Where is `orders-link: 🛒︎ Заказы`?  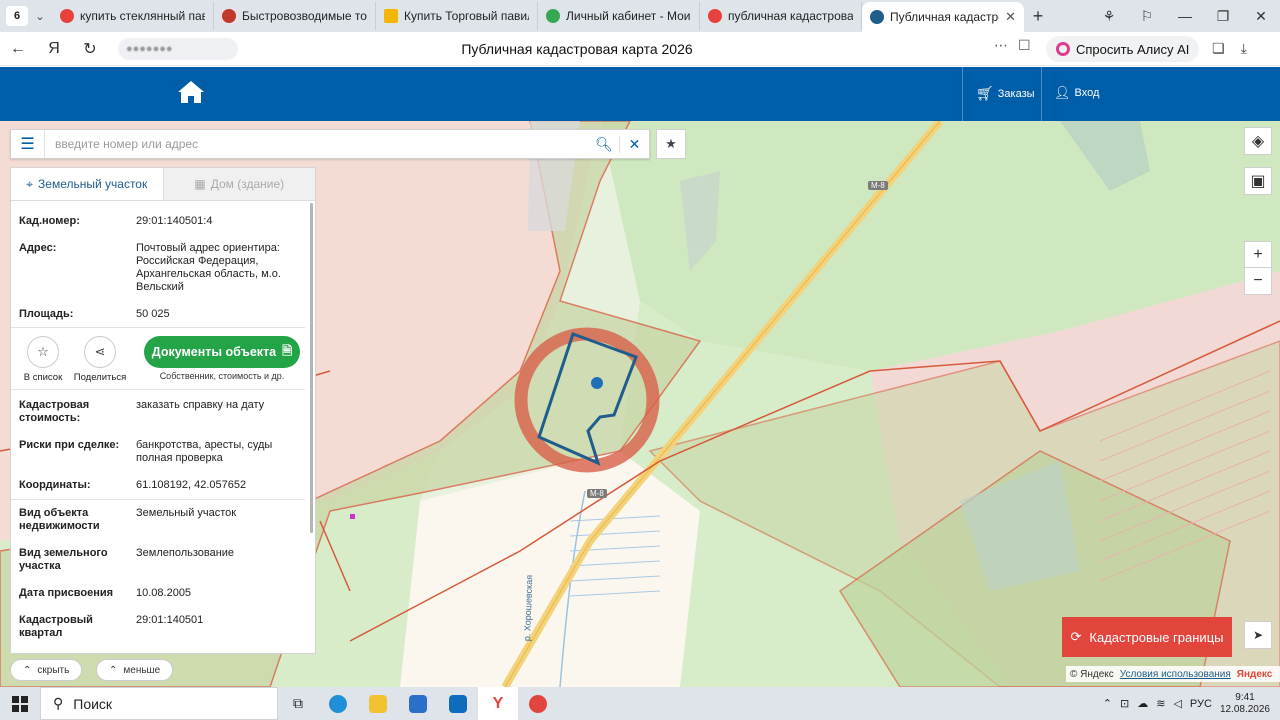 orders-link: 🛒︎ Заказы is located at coordinates (1005, 93).